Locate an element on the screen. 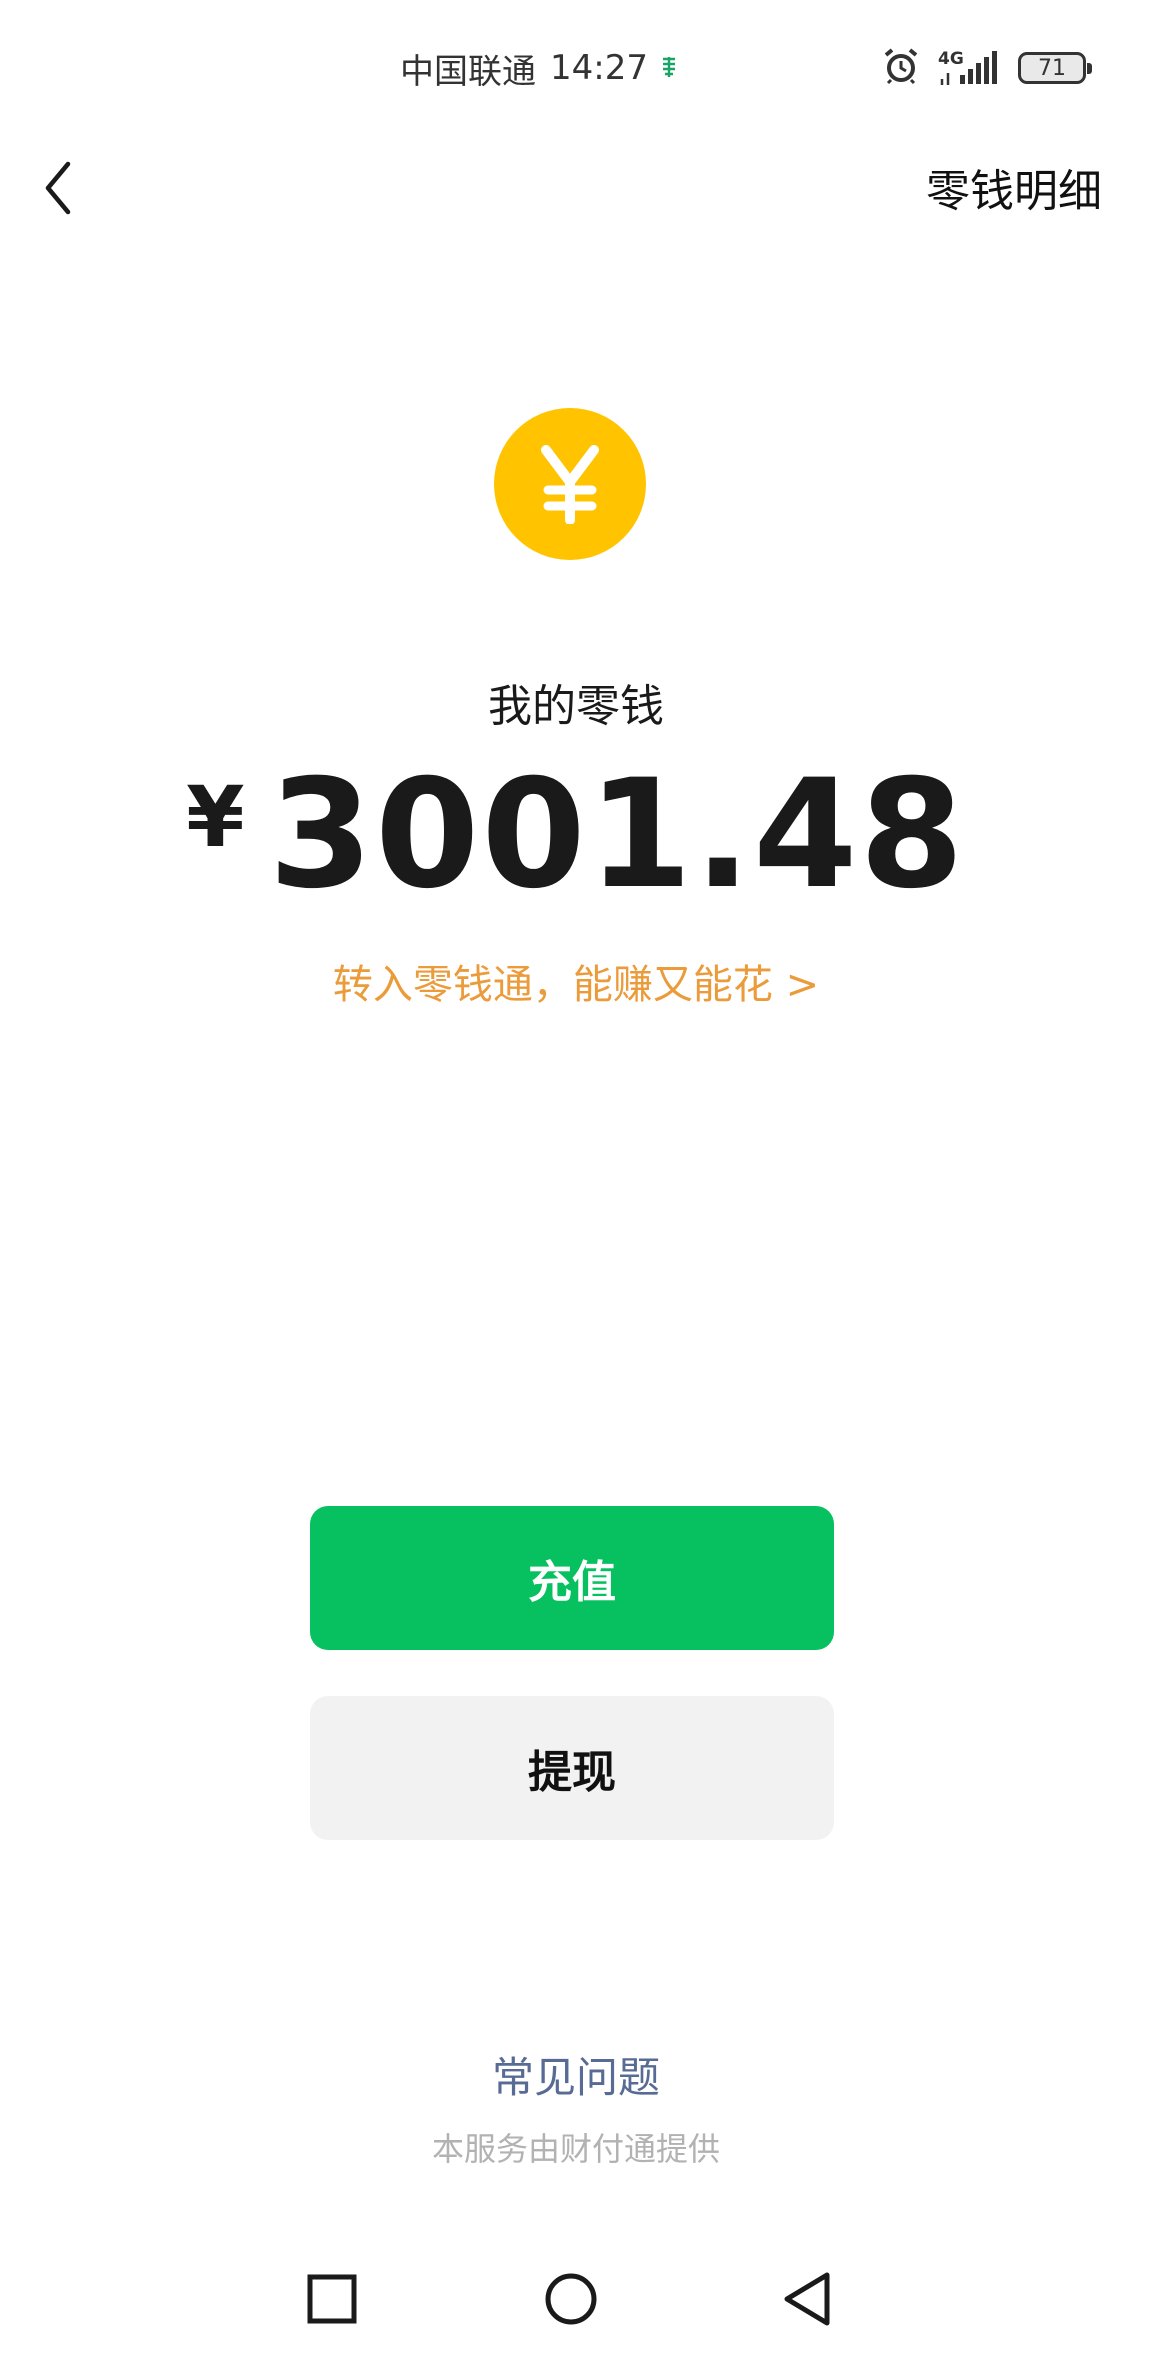  system-nav-bar is located at coordinates (576, 2303).